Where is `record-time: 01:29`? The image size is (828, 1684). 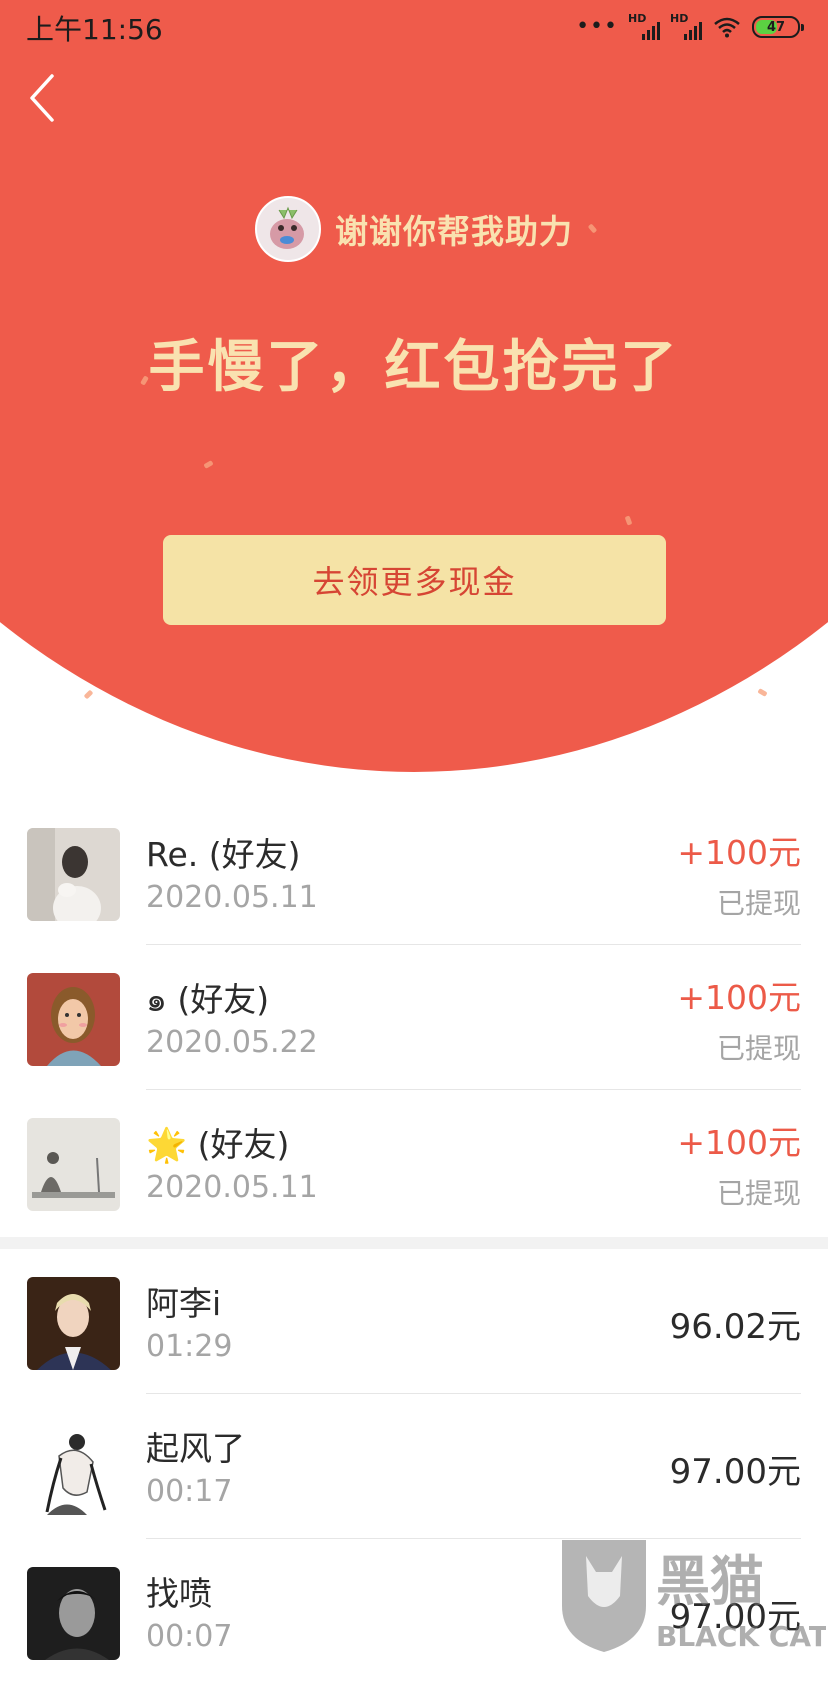 record-time: 01:29 is located at coordinates (189, 1346).